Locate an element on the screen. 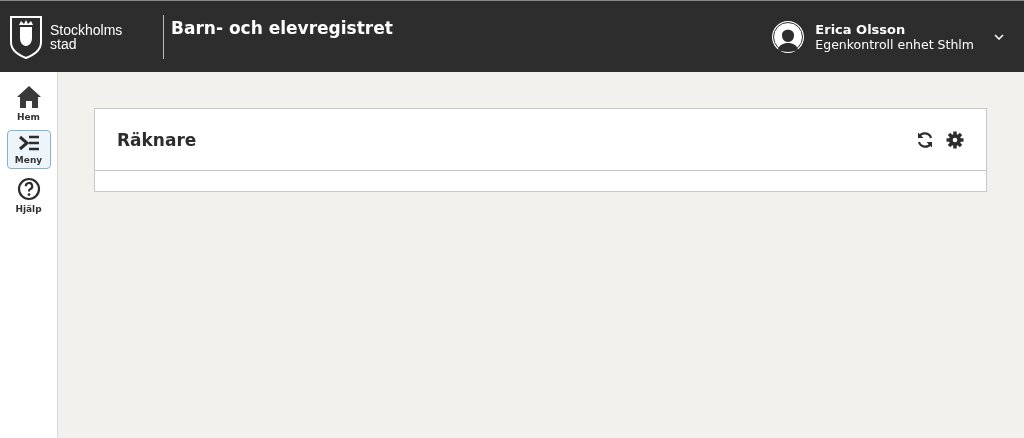 The width and height of the screenshot is (1024, 438). settings-icon is located at coordinates (955, 139).